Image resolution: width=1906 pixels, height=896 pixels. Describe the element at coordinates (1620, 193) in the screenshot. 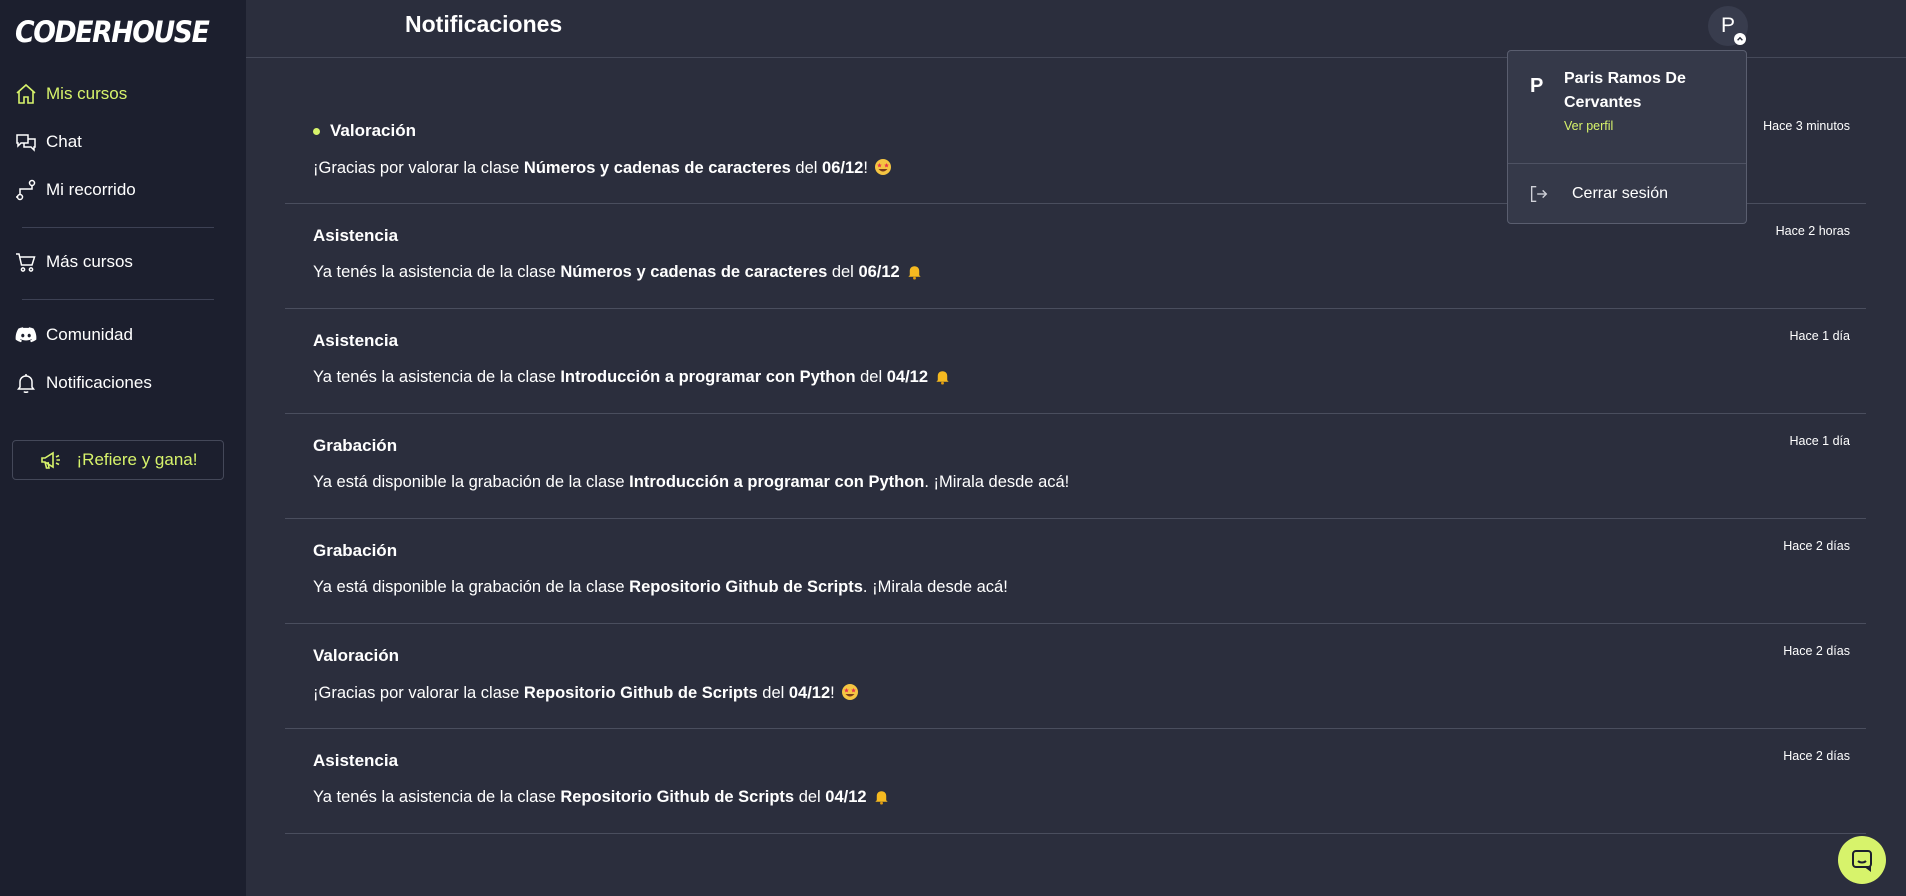

I see `logout-label: Cerrar sesión` at that location.